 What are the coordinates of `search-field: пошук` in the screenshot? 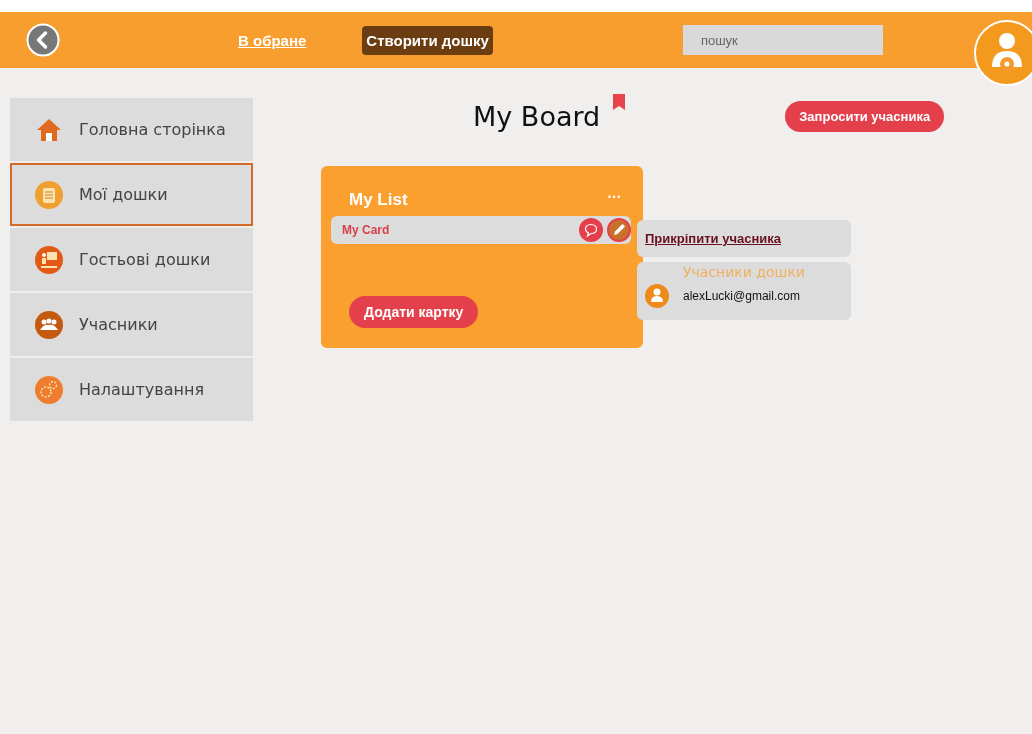 It's located at (782, 40).